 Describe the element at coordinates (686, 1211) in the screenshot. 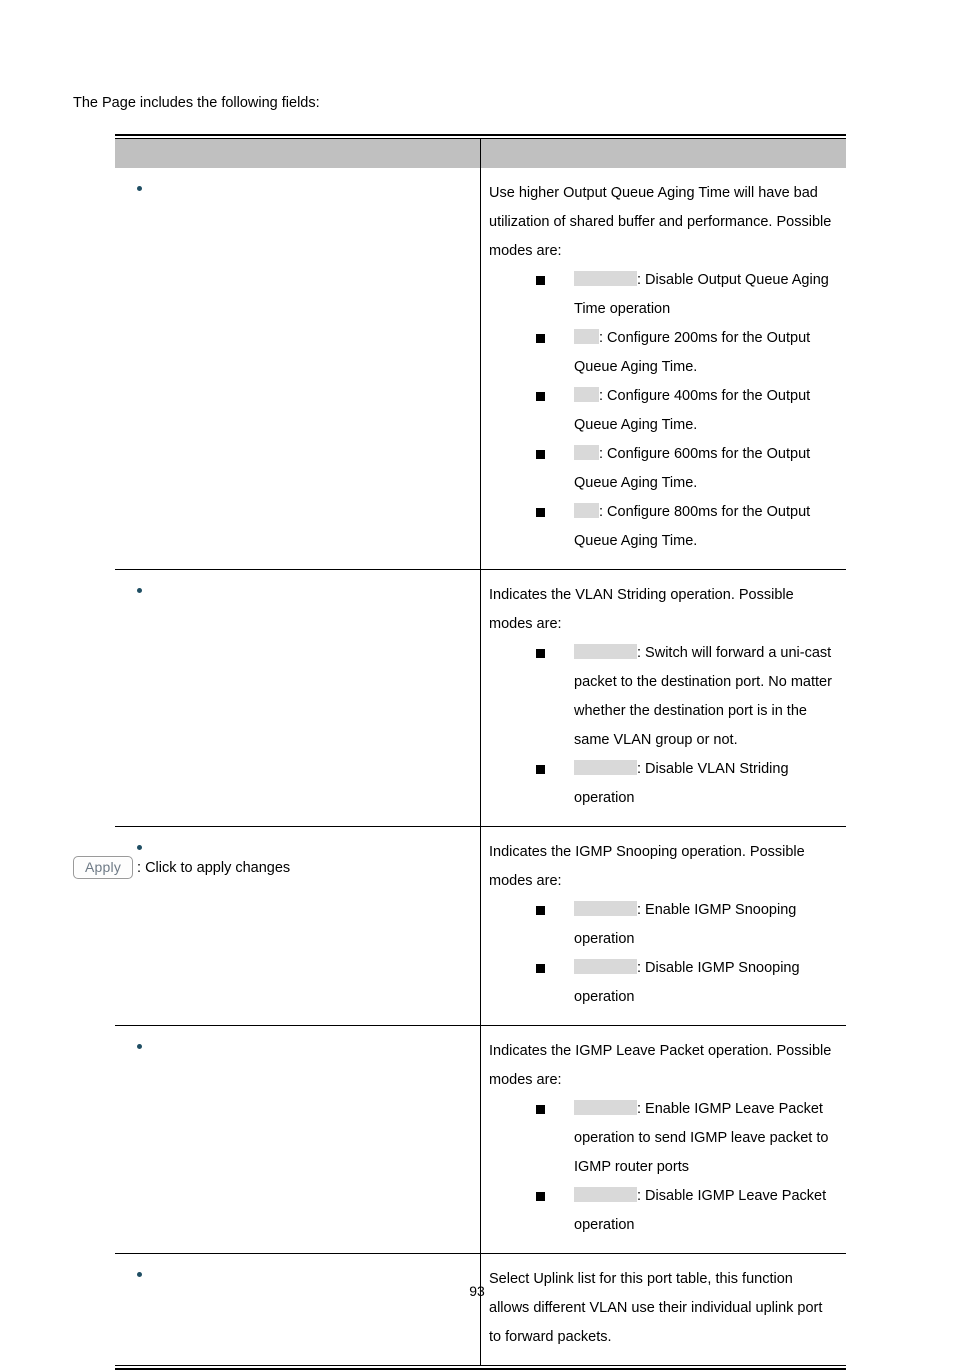

I see `mode-item: : Disable IGMP Leave Packet operation` at that location.